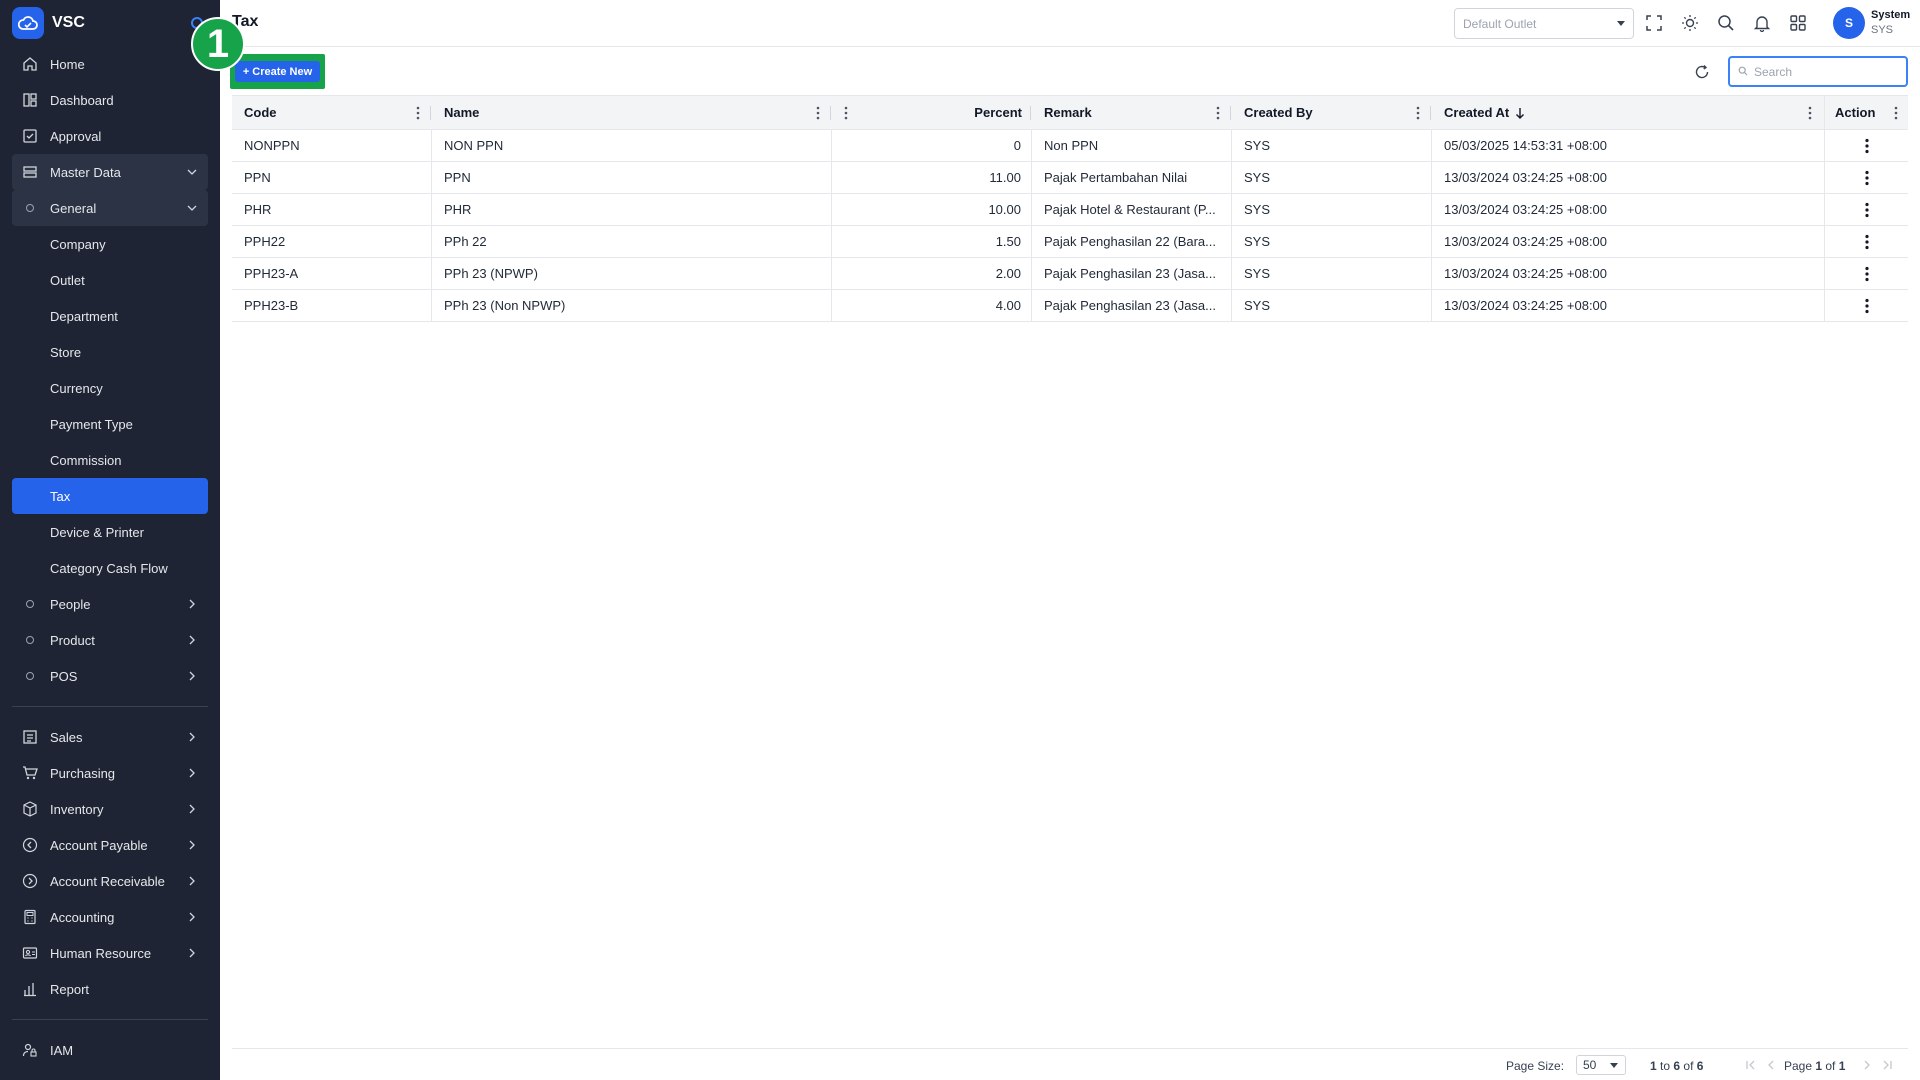  What do you see at coordinates (1601, 1065) in the screenshot?
I see `page-size-select: 50` at bounding box center [1601, 1065].